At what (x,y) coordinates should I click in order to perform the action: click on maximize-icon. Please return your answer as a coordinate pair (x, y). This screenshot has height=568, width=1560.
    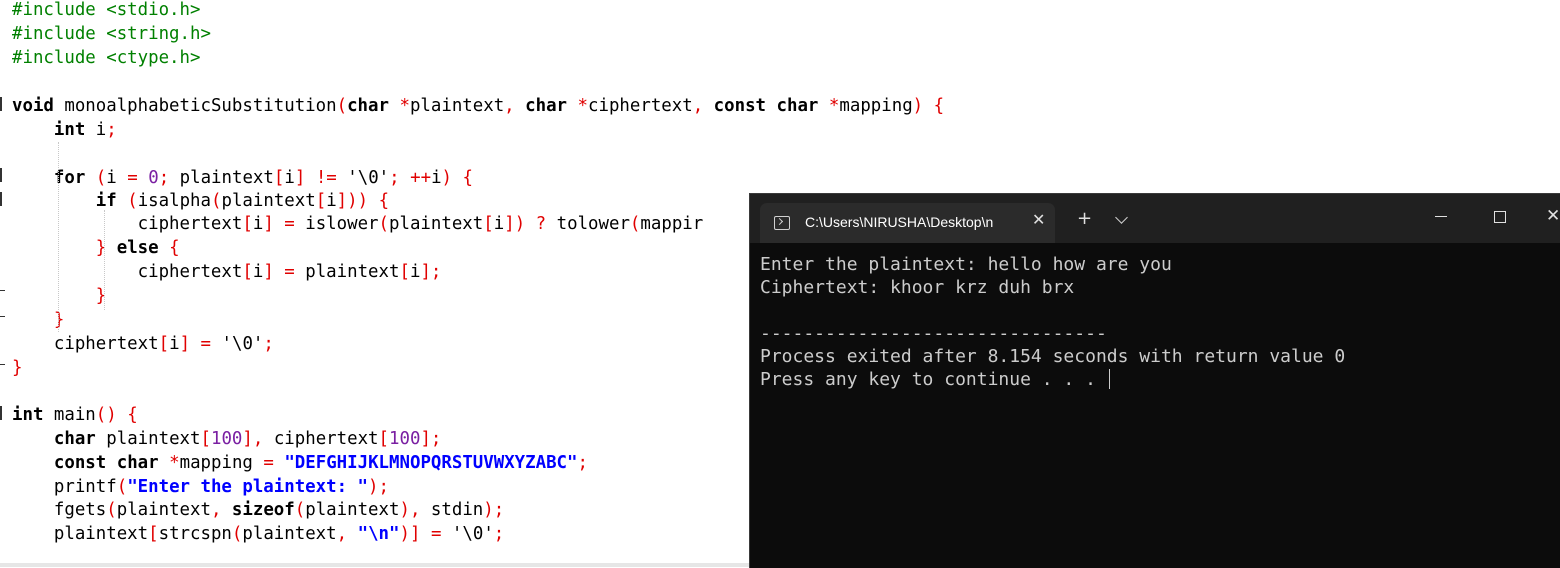
    Looking at the image, I should click on (1500, 217).